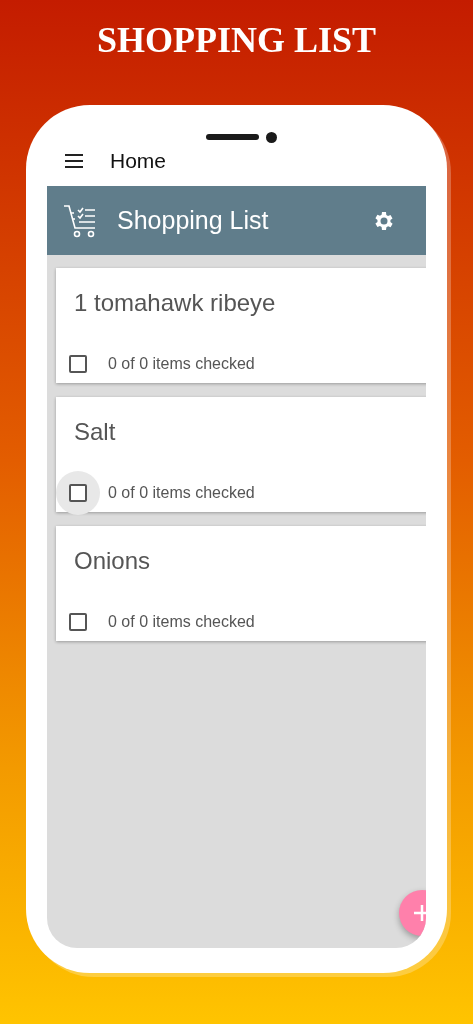 The width and height of the screenshot is (473, 1024). What do you see at coordinates (241, 454) in the screenshot?
I see `list-card: Salt 0 of 0 items checked` at bounding box center [241, 454].